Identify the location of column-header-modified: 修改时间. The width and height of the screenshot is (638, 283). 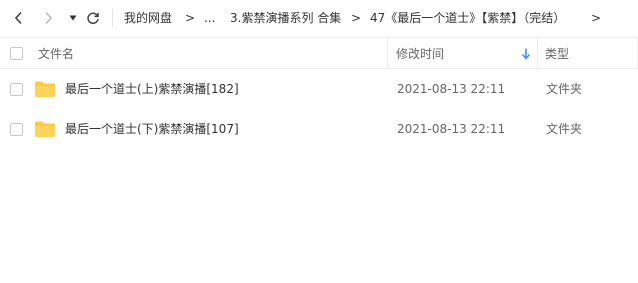
(420, 54).